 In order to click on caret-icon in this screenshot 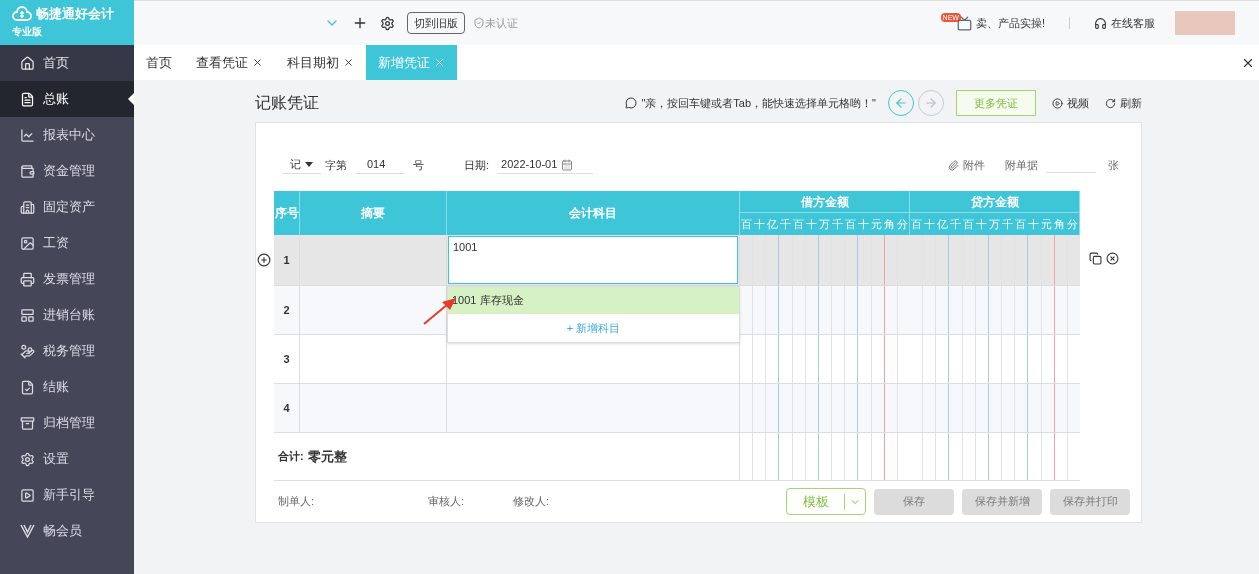, I will do `click(309, 164)`.